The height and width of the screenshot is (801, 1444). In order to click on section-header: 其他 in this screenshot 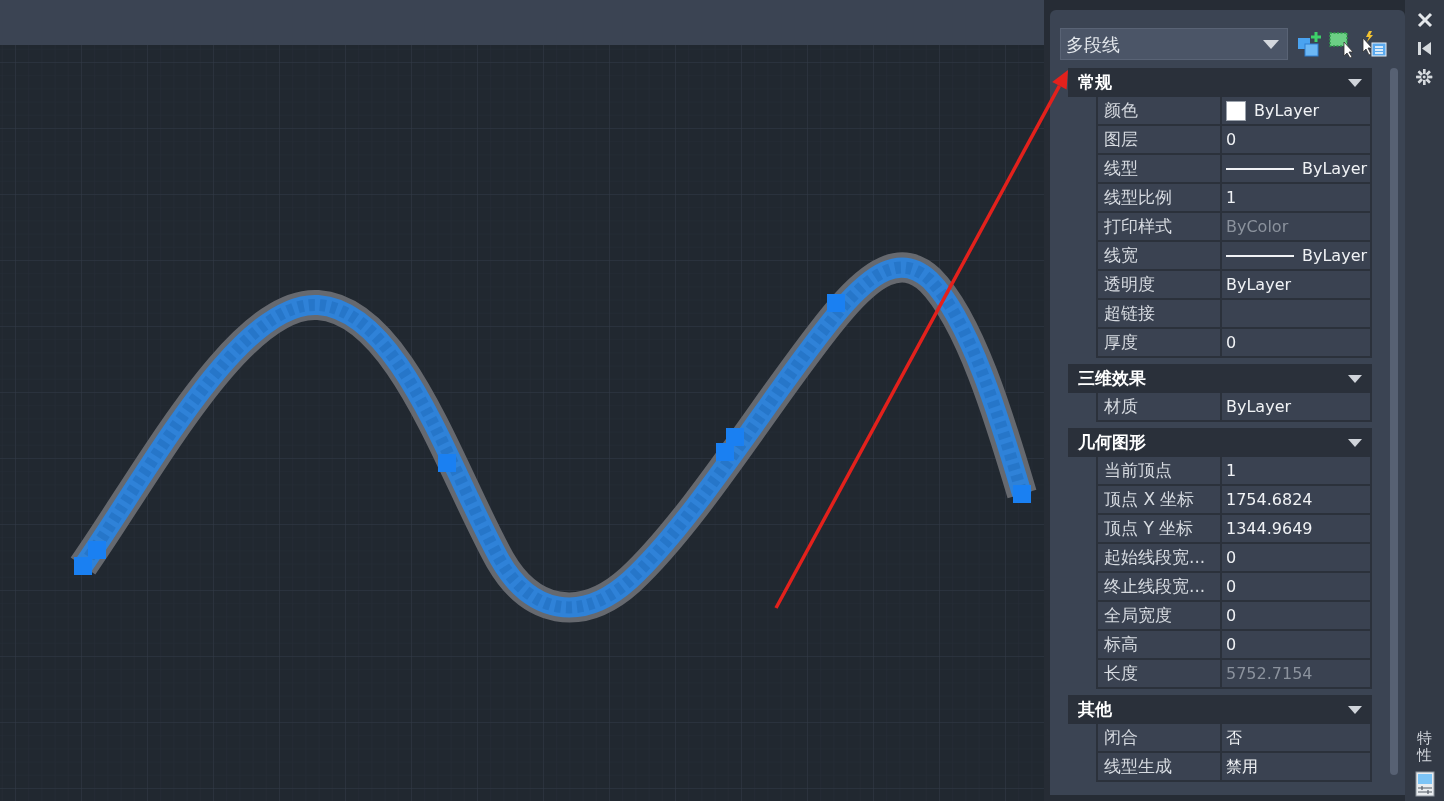, I will do `click(1220, 709)`.